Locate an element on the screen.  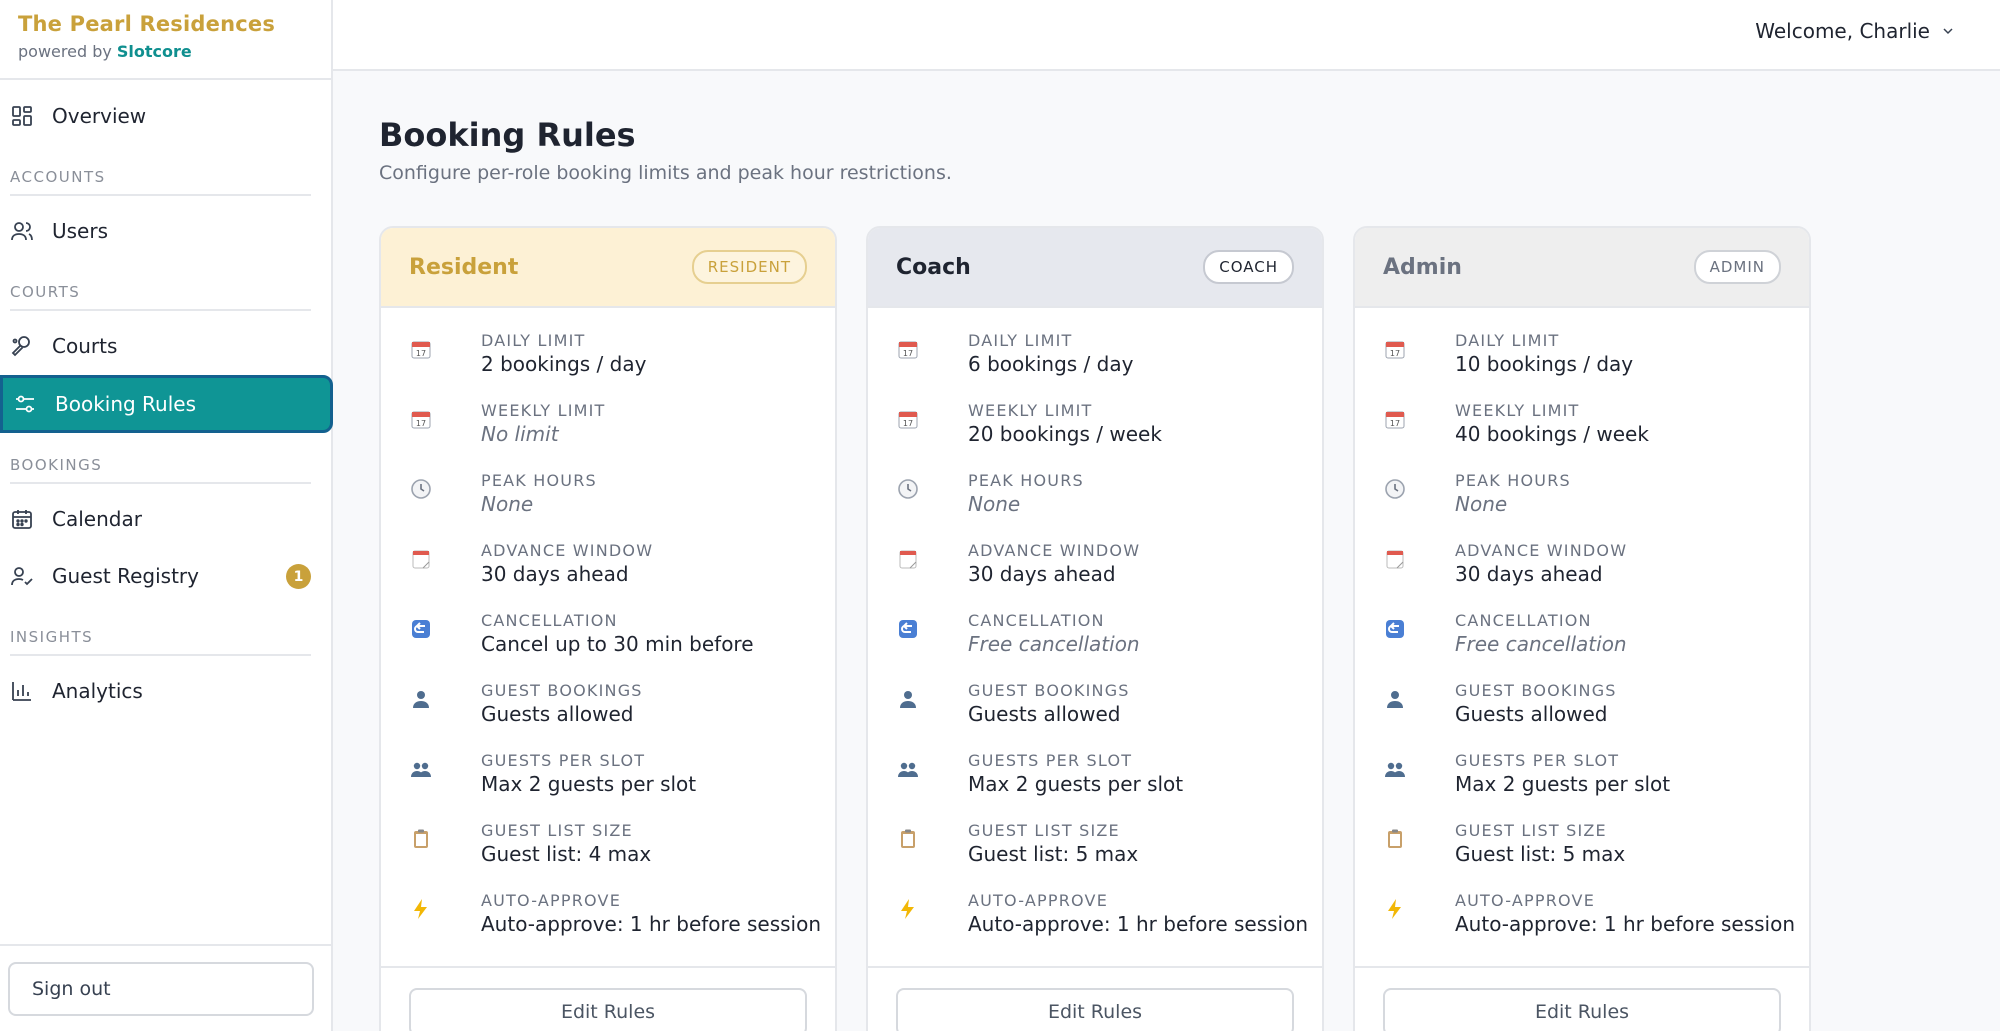
rule-value: None is located at coordinates (1481, 504).